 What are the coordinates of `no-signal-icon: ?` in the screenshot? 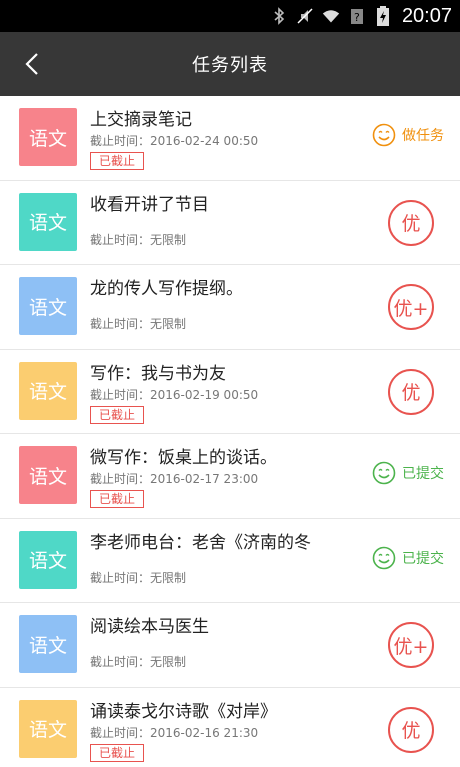 It's located at (357, 16).